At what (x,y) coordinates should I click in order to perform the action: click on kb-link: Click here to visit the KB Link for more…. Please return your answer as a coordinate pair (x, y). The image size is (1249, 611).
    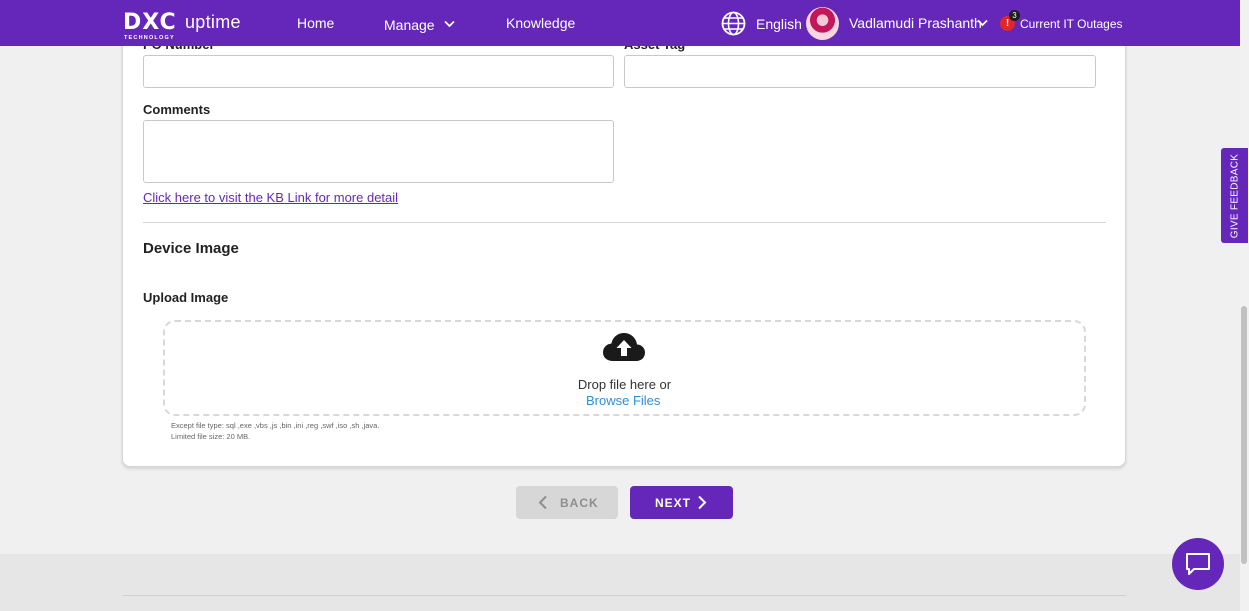
    Looking at the image, I should click on (270, 197).